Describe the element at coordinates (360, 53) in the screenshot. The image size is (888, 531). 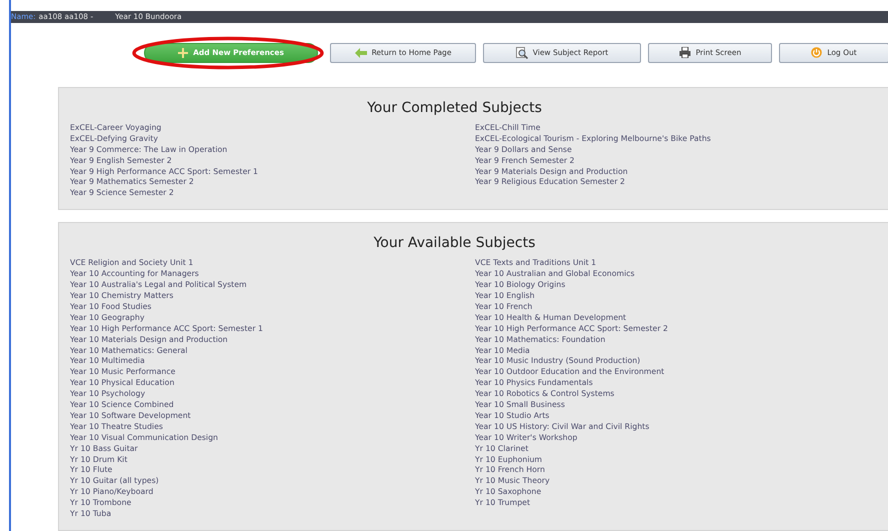
I see `left-arrow-icon` at that location.